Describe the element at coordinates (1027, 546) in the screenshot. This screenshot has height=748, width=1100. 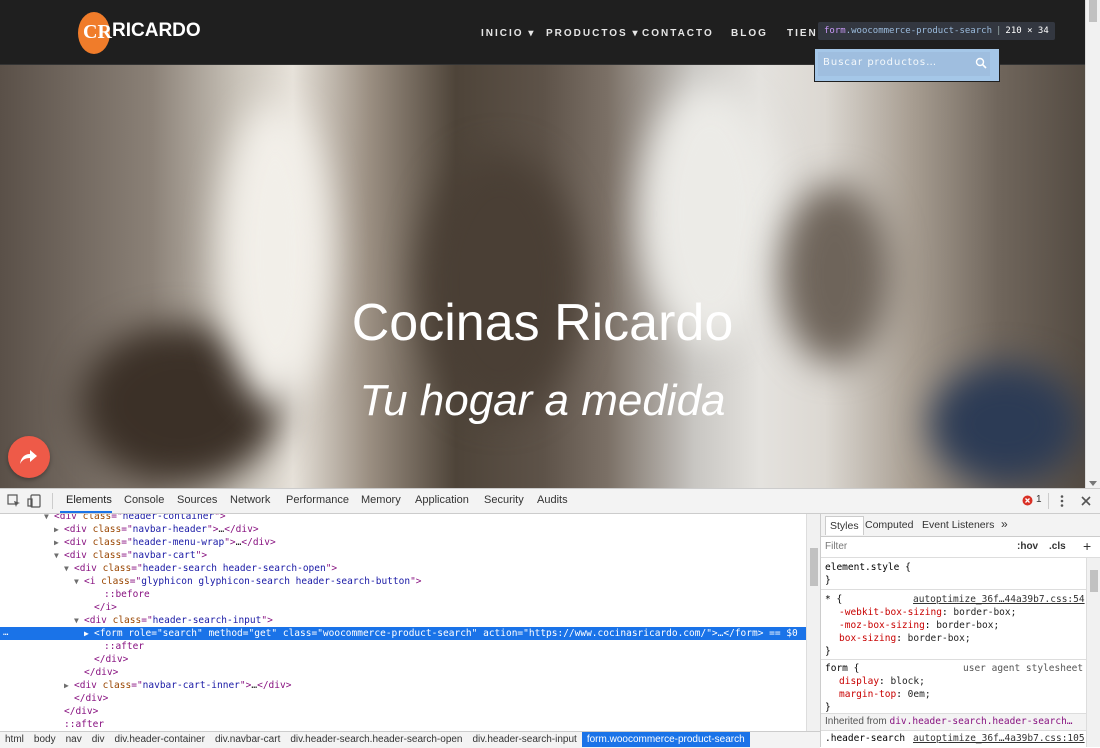
I see `hover-state-toggle: :hov` at that location.